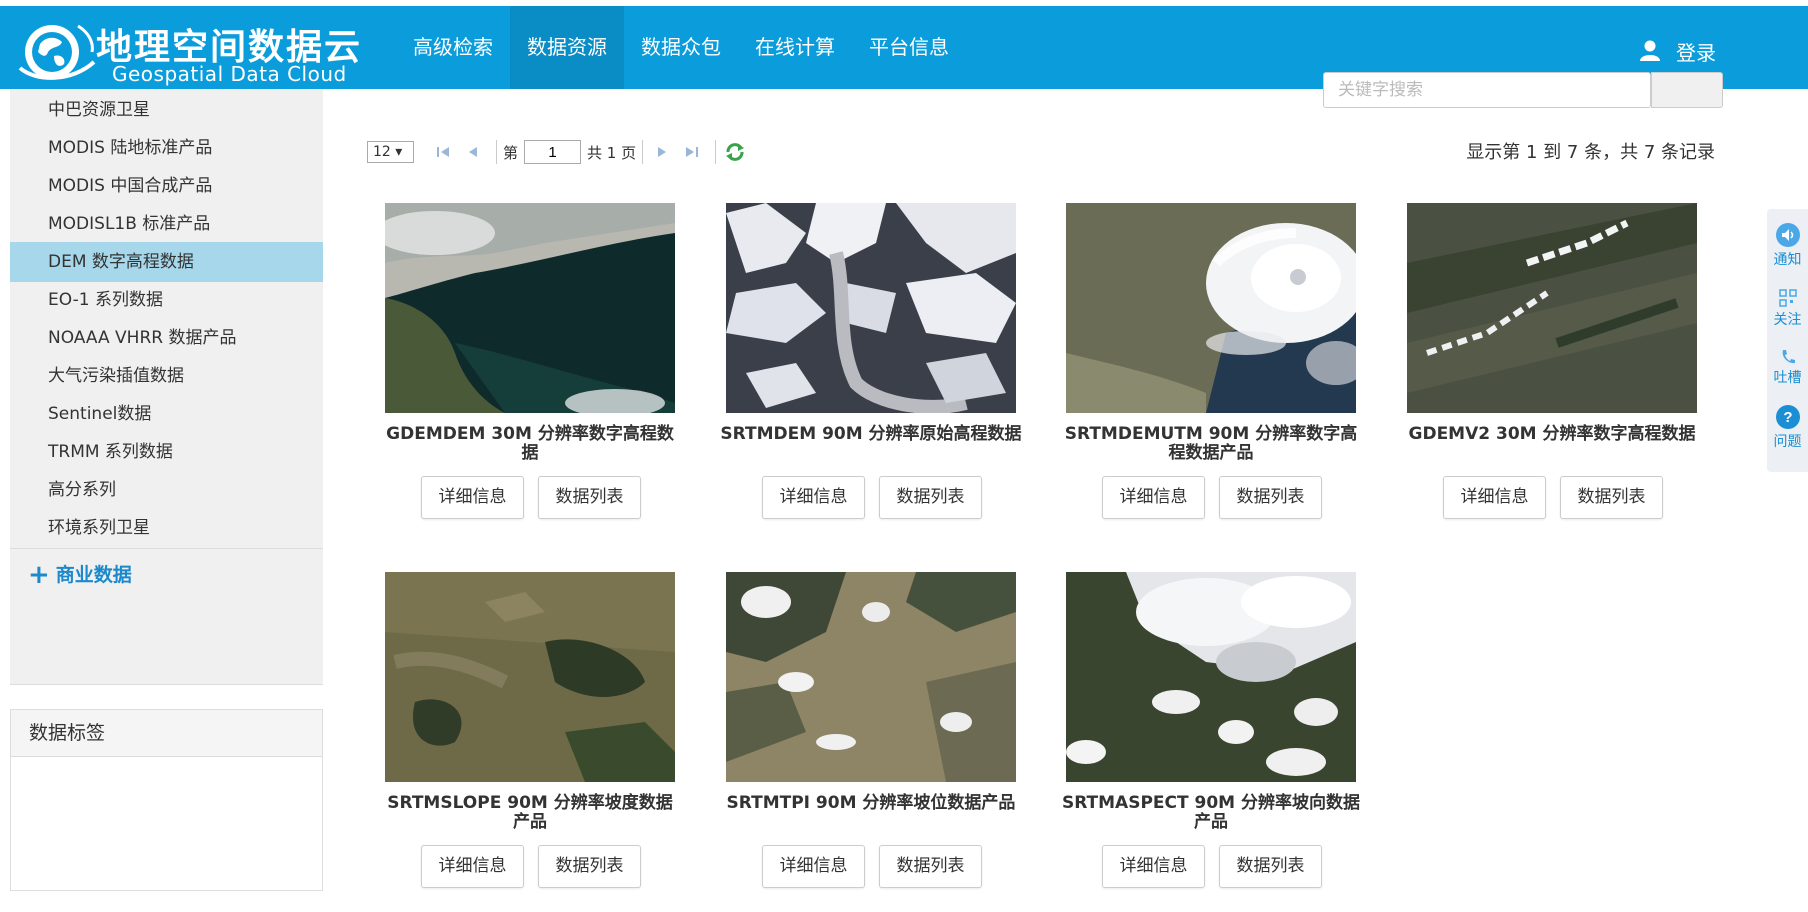  Describe the element at coordinates (194, 51) in the screenshot. I see `logo: 地理空间数据云 Geospatial Data Cloud` at that location.